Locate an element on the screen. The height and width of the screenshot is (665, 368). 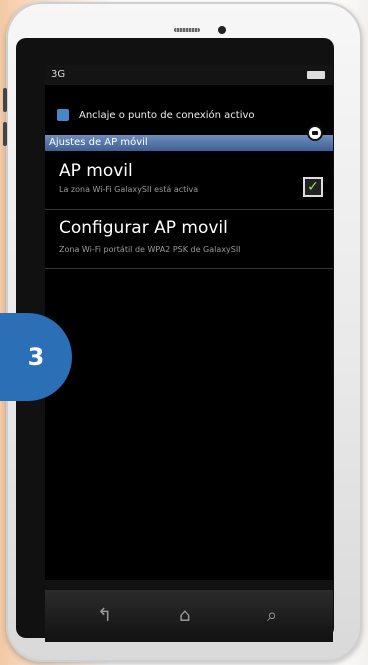
search-icon: ⌕ is located at coordinates (272, 615).